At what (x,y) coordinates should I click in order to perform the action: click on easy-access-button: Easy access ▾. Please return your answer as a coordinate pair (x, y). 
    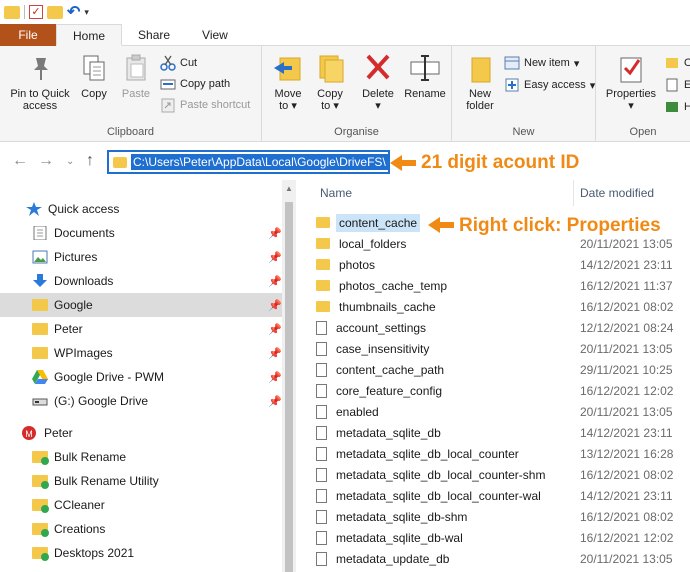
    Looking at the image, I should click on (549, 85).